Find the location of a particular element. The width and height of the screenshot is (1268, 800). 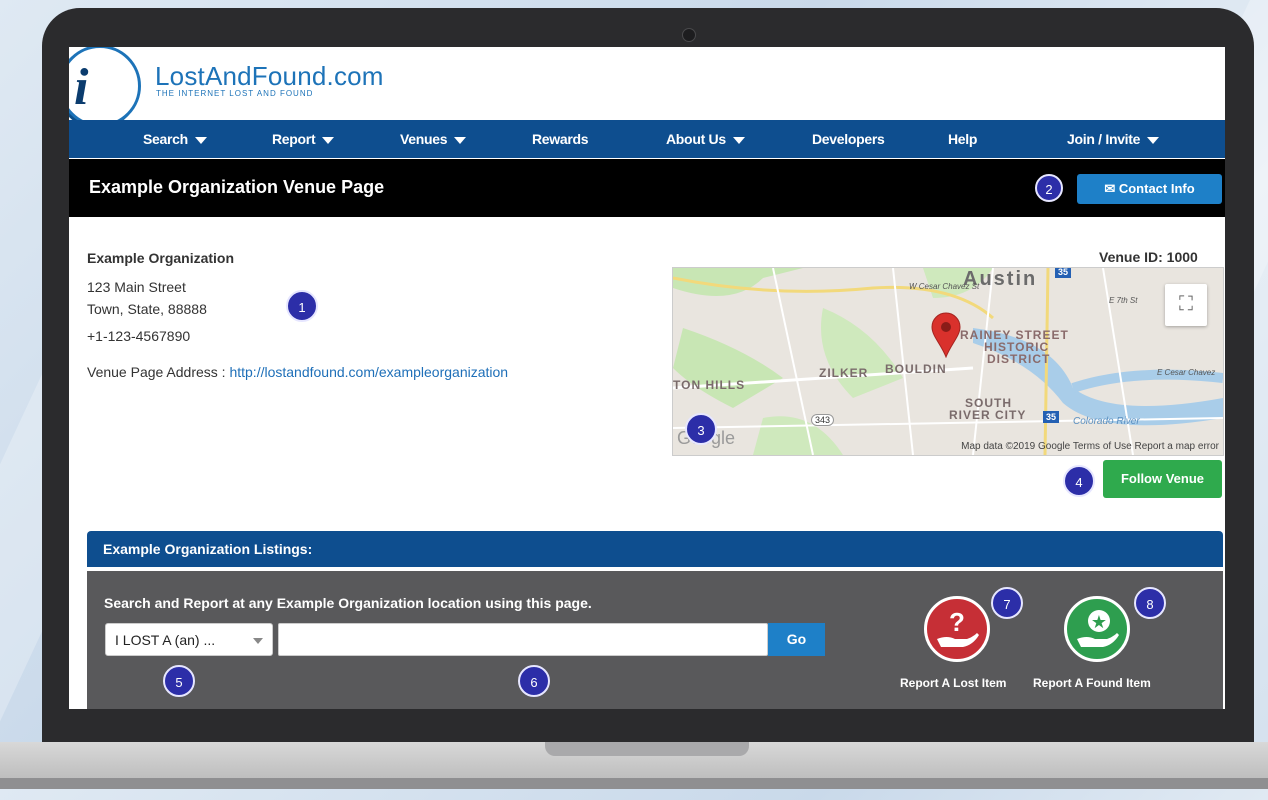

step-badge: 3 is located at coordinates (701, 429).